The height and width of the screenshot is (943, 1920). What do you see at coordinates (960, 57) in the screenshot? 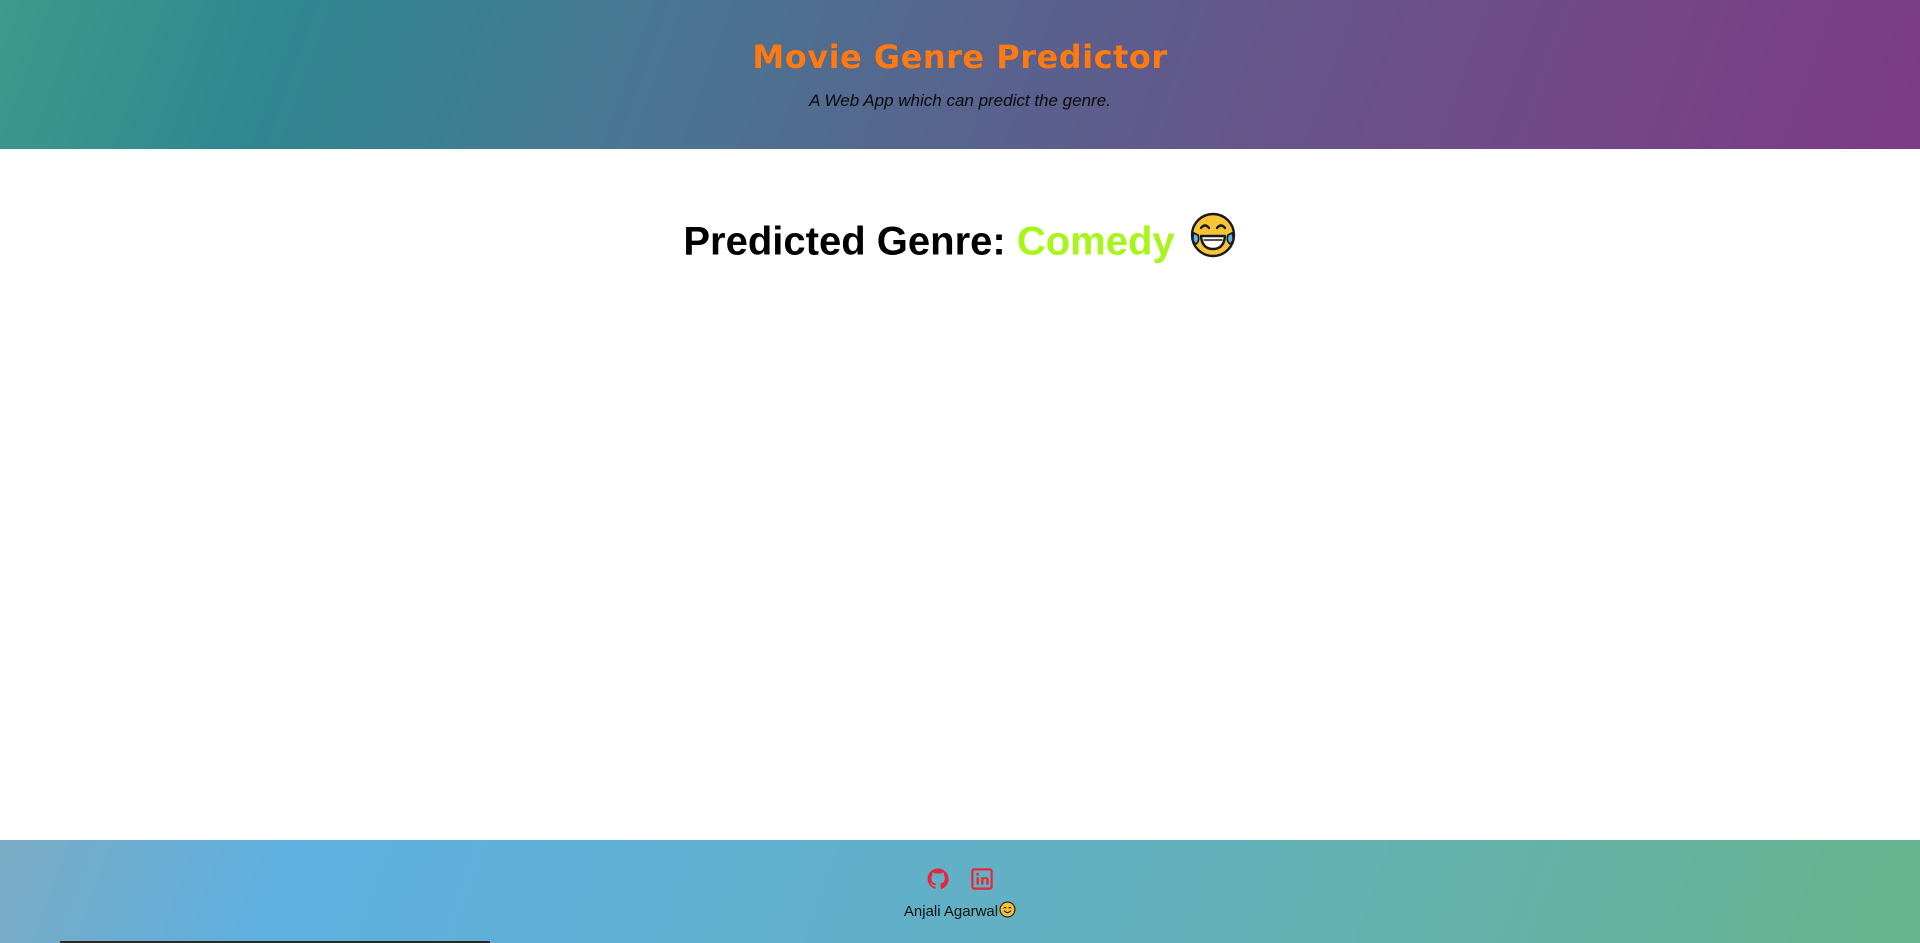
I see `app-title: Movie Genre Predictor` at bounding box center [960, 57].